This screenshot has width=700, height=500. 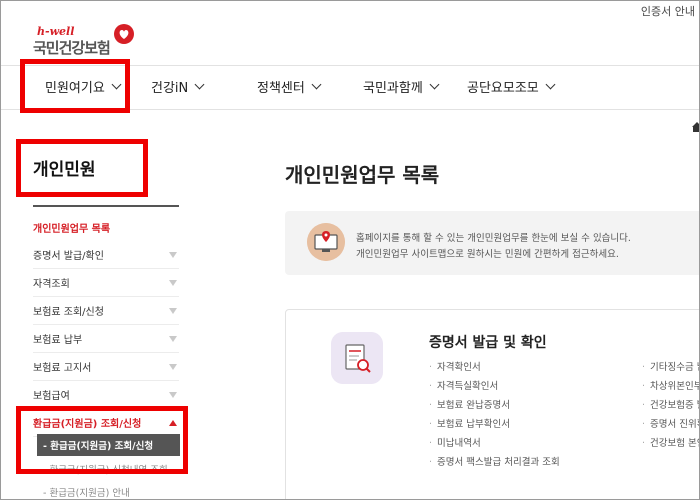 I want to click on sidebar-item-benefits: 보험급여, so click(x=106, y=395).